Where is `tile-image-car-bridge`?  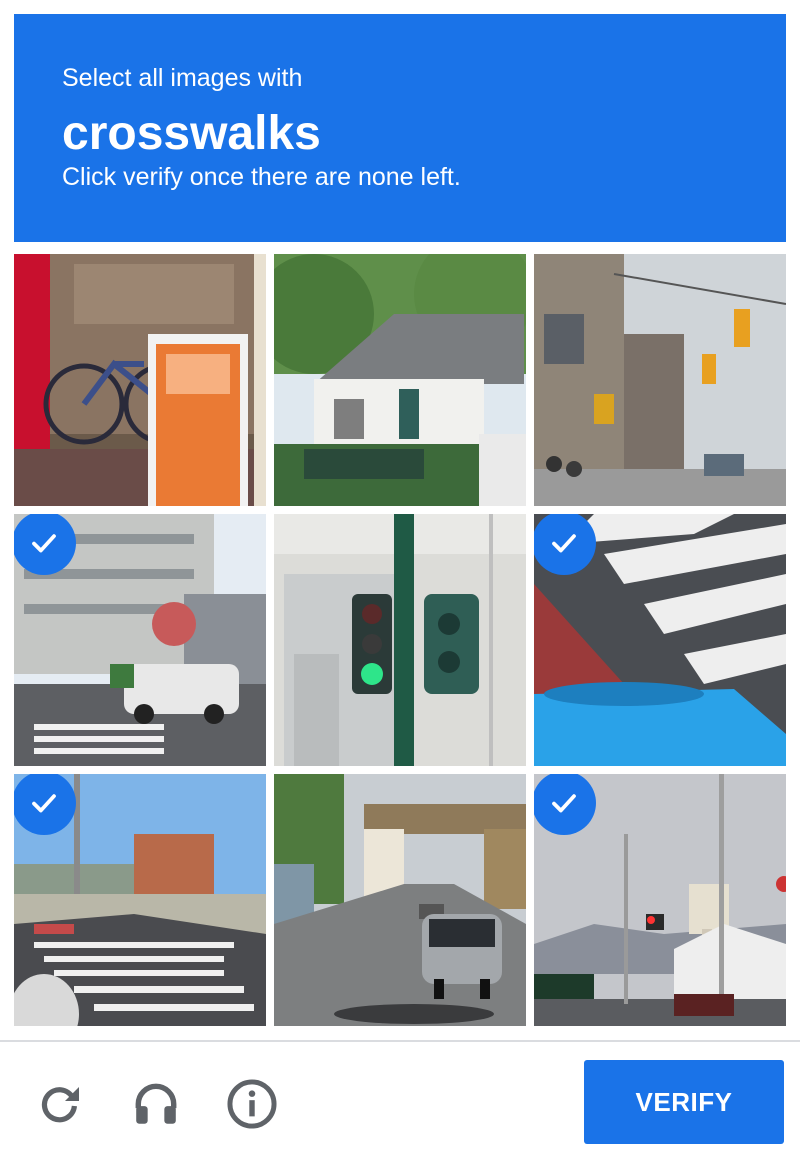
tile-image-car-bridge is located at coordinates (400, 900).